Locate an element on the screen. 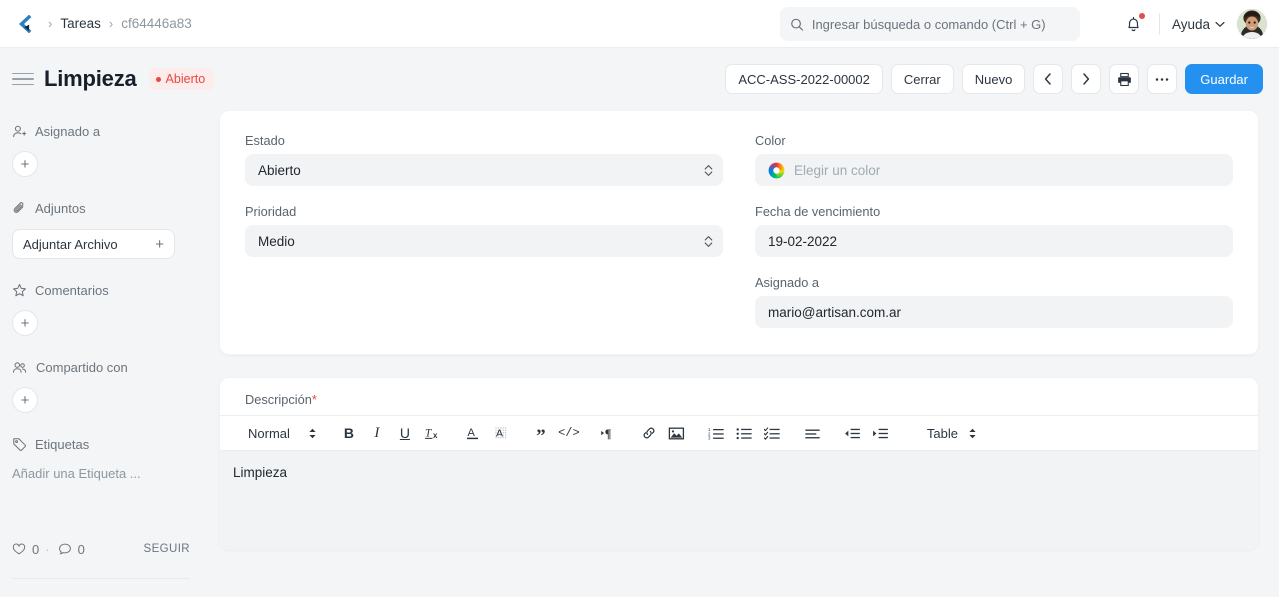  bold-icon: B is located at coordinates (349, 433).